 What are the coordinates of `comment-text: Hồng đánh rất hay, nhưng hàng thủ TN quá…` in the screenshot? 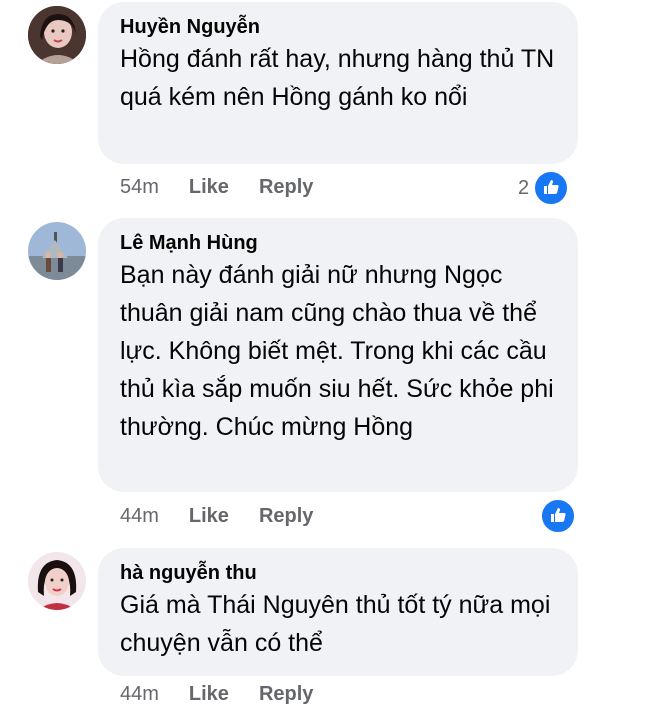 It's located at (337, 78).